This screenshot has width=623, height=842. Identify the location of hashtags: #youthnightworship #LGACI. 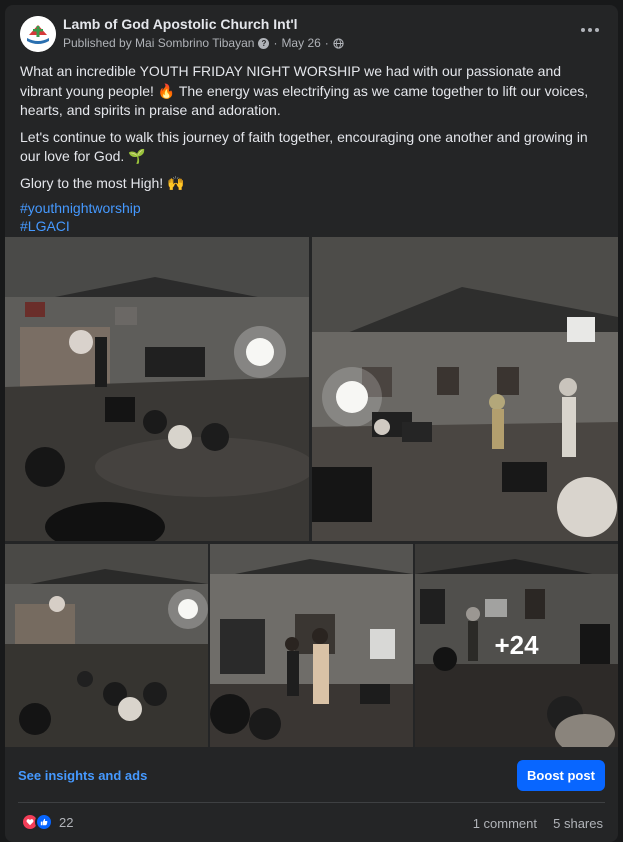
(312, 217).